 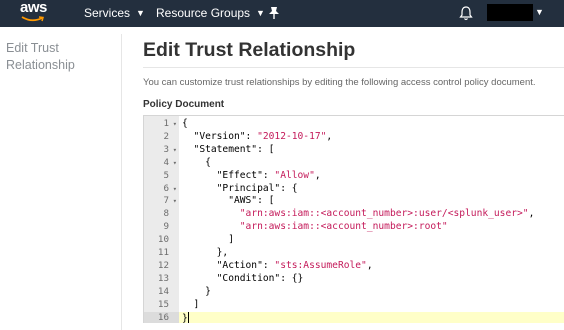 I want to click on line-number-cell: 13, so click(x=161, y=279).